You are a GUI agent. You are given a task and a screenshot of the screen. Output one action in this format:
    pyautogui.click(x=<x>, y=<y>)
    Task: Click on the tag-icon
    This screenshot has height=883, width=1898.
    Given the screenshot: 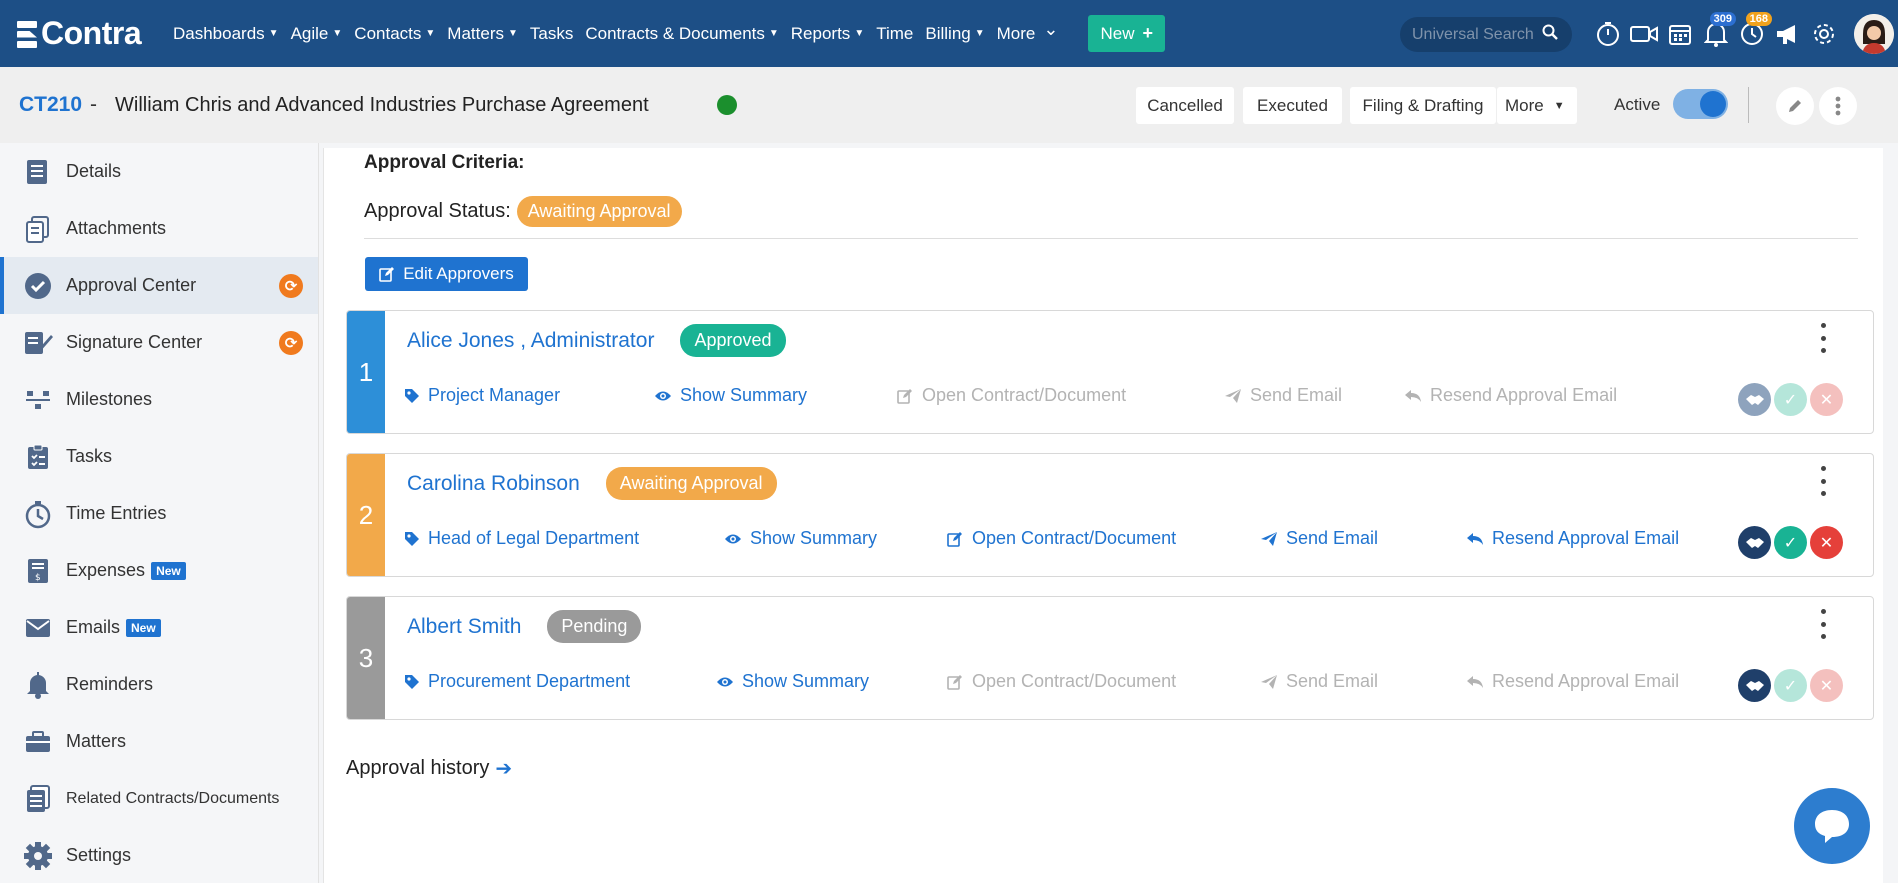 What is the action you would take?
    pyautogui.click(x=416, y=539)
    